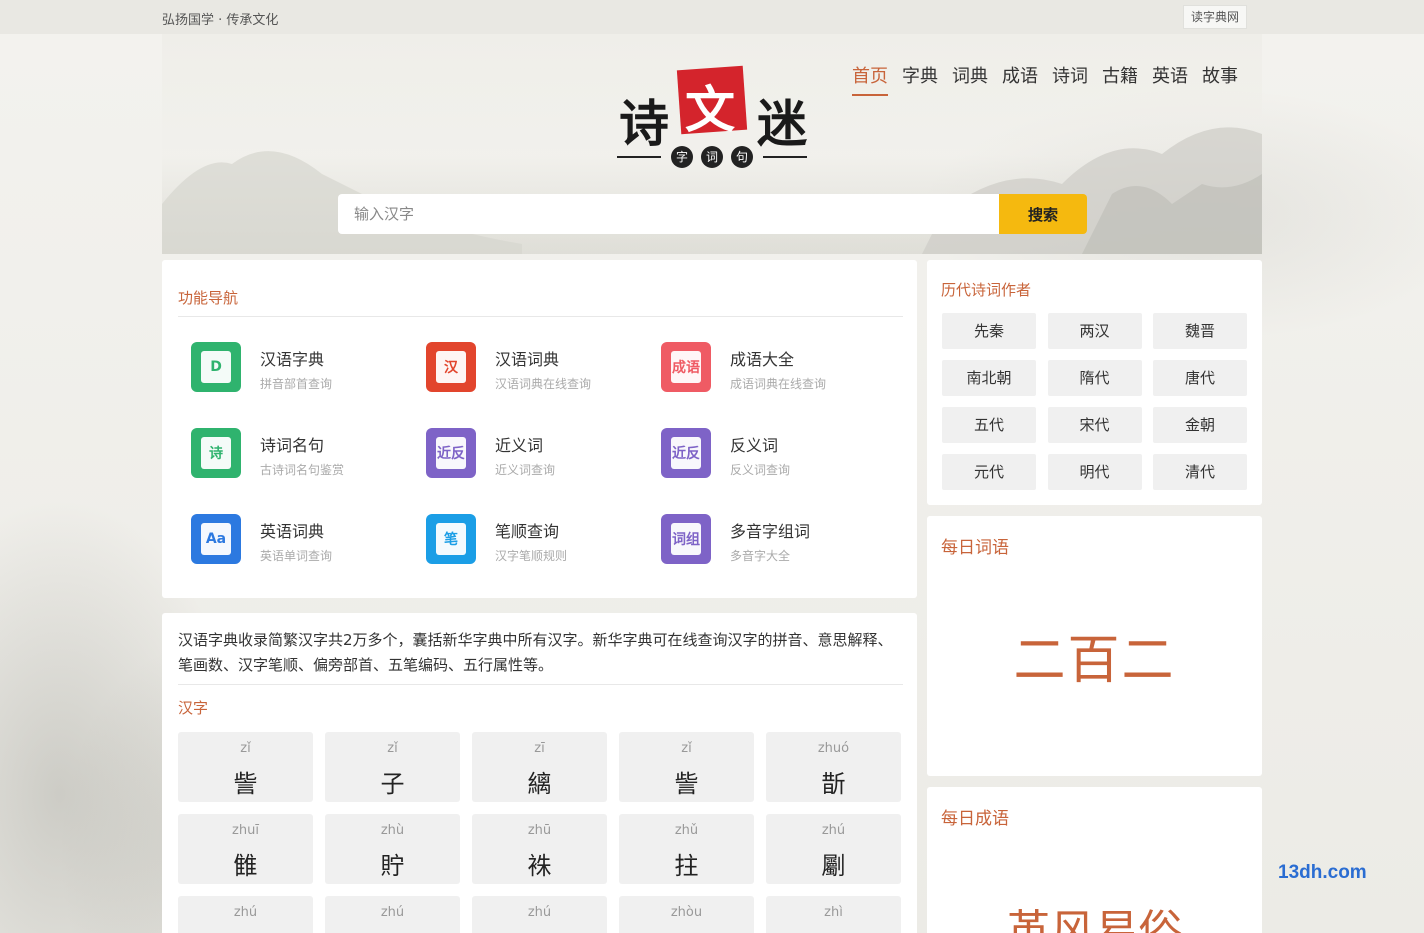 Image resolution: width=1424 pixels, height=933 pixels. What do you see at coordinates (245, 849) in the screenshot?
I see `hanzi-cell: zhuī 雔` at bounding box center [245, 849].